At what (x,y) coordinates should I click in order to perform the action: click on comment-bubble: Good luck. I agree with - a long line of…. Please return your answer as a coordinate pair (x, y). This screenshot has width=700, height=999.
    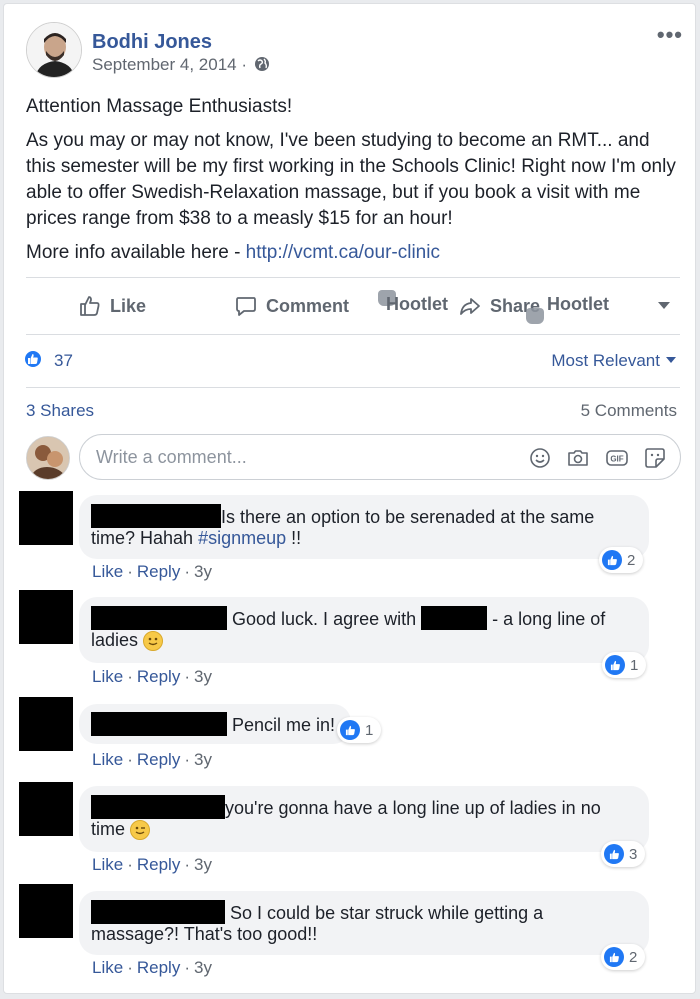
    Looking at the image, I should click on (364, 630).